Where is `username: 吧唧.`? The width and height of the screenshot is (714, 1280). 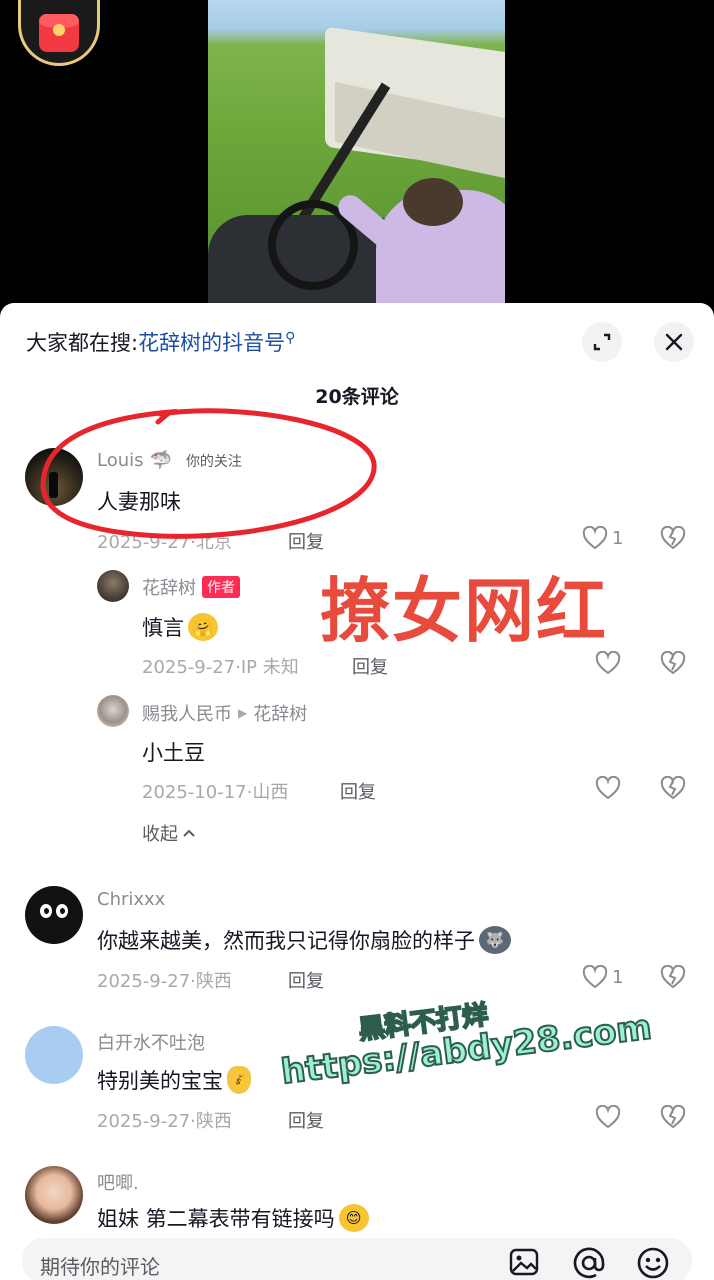 username: 吧唧. is located at coordinates (118, 1182).